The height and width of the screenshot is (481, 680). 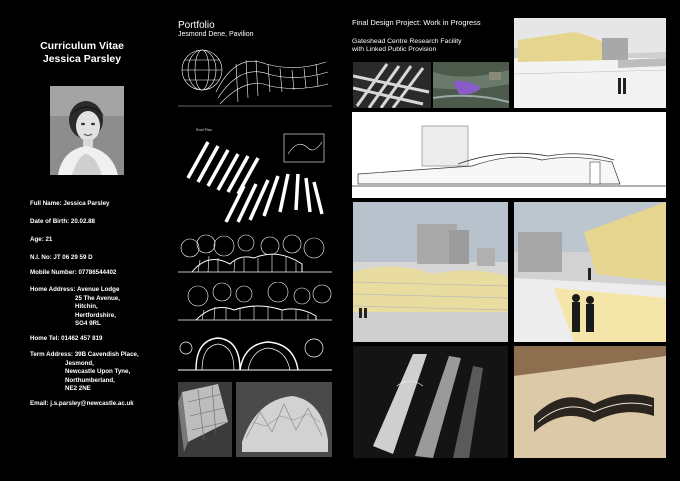 I want to click on project-title: Final Design Project: Work in Progress, so click(x=416, y=22).